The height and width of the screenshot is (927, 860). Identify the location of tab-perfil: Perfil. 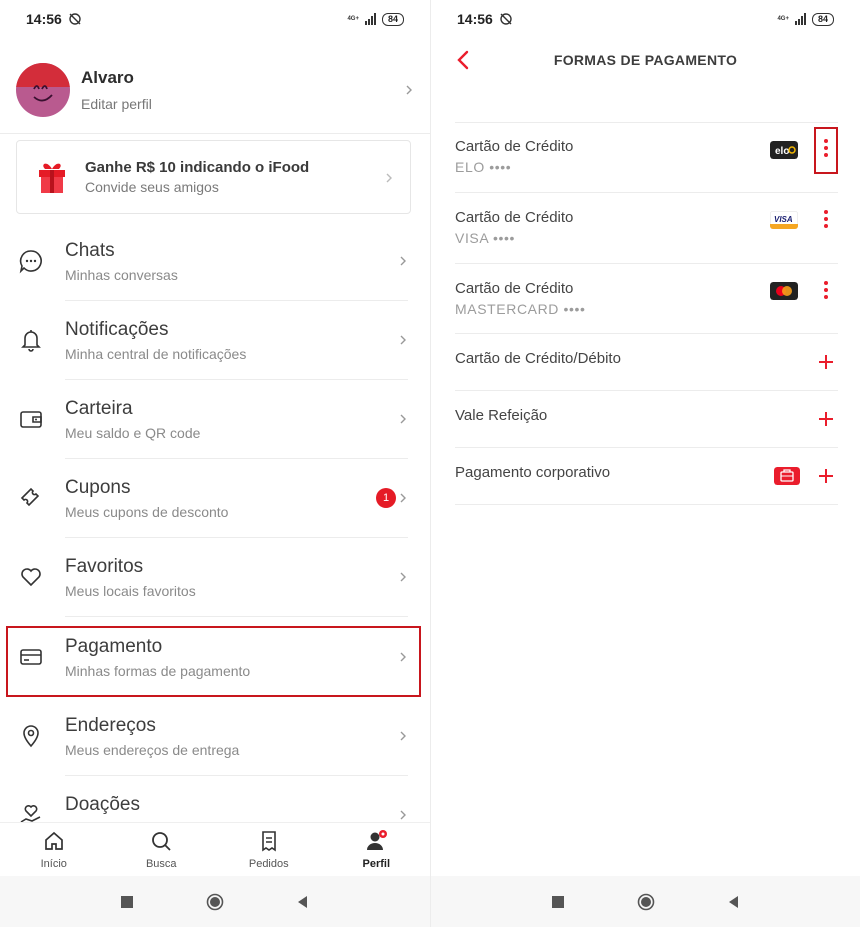
(377, 849).